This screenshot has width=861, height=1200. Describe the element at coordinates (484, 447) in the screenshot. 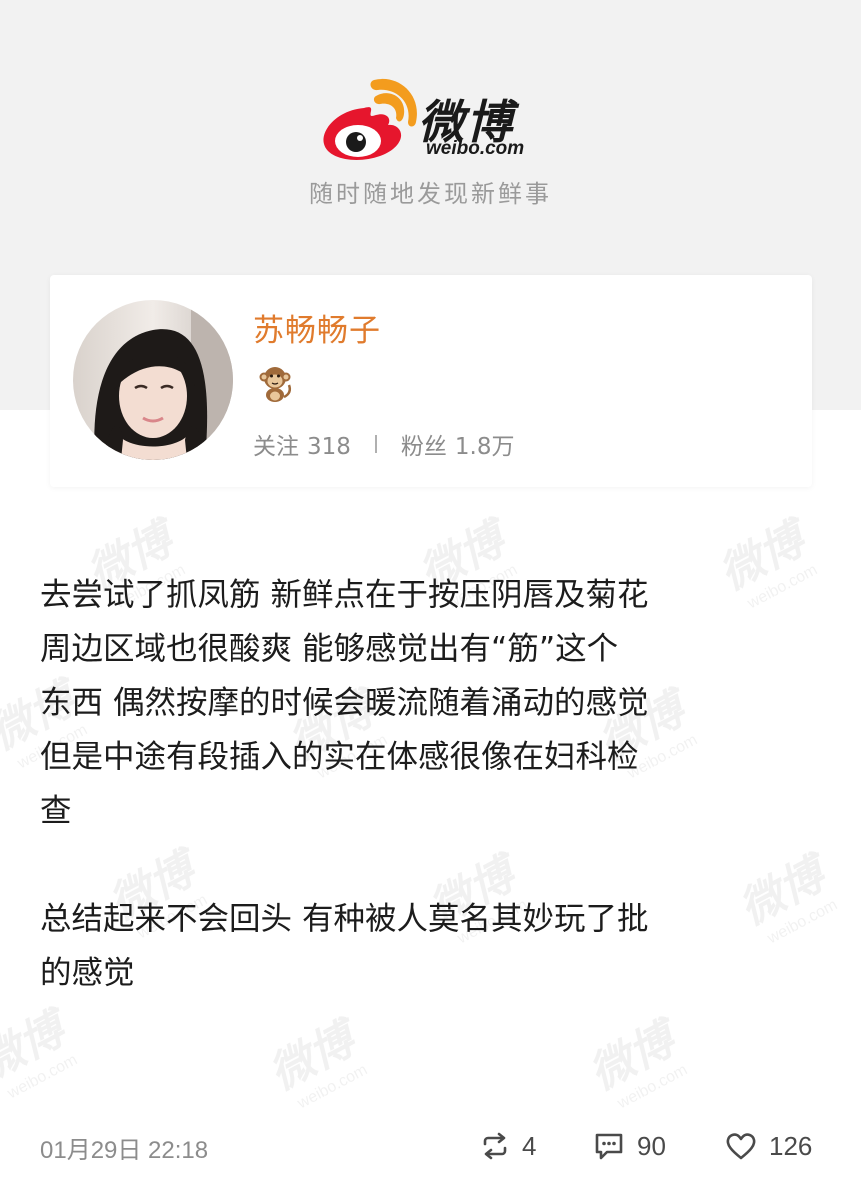

I see `followers-count: 1.8万` at that location.